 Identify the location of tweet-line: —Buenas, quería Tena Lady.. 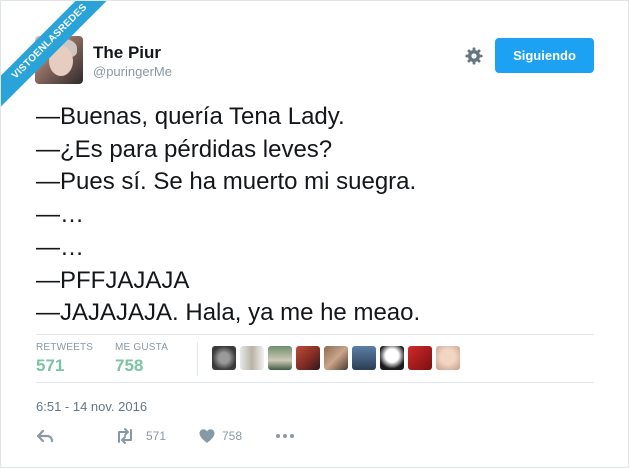
(190, 116).